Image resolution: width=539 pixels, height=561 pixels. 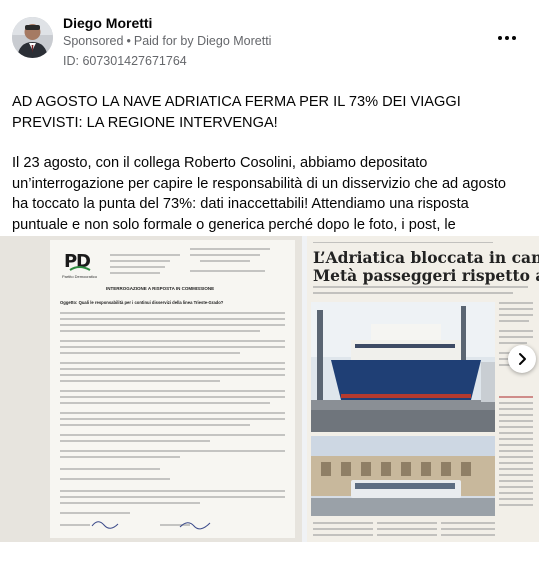 What do you see at coordinates (79, 261) in the screenshot?
I see `pd-logo: P D` at bounding box center [79, 261].